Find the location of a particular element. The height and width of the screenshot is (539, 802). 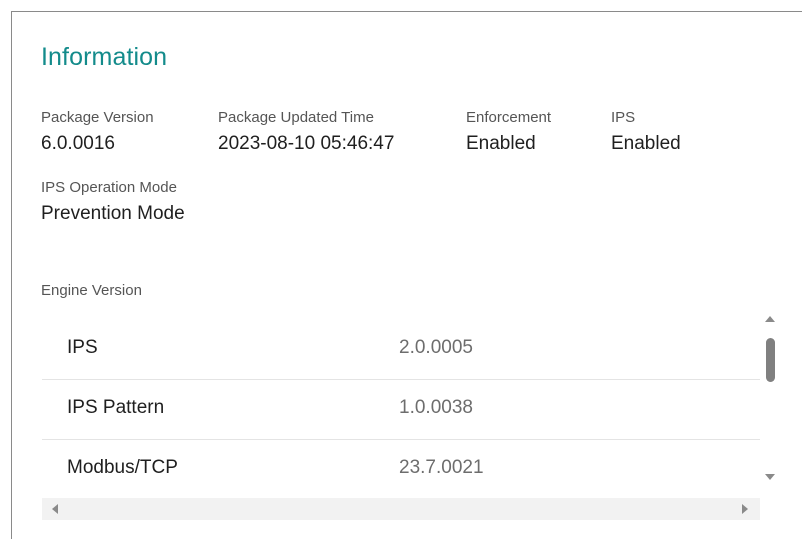

ips-operation-mode-field: IPS Operation Mode Prevention Mode is located at coordinates (113, 202).